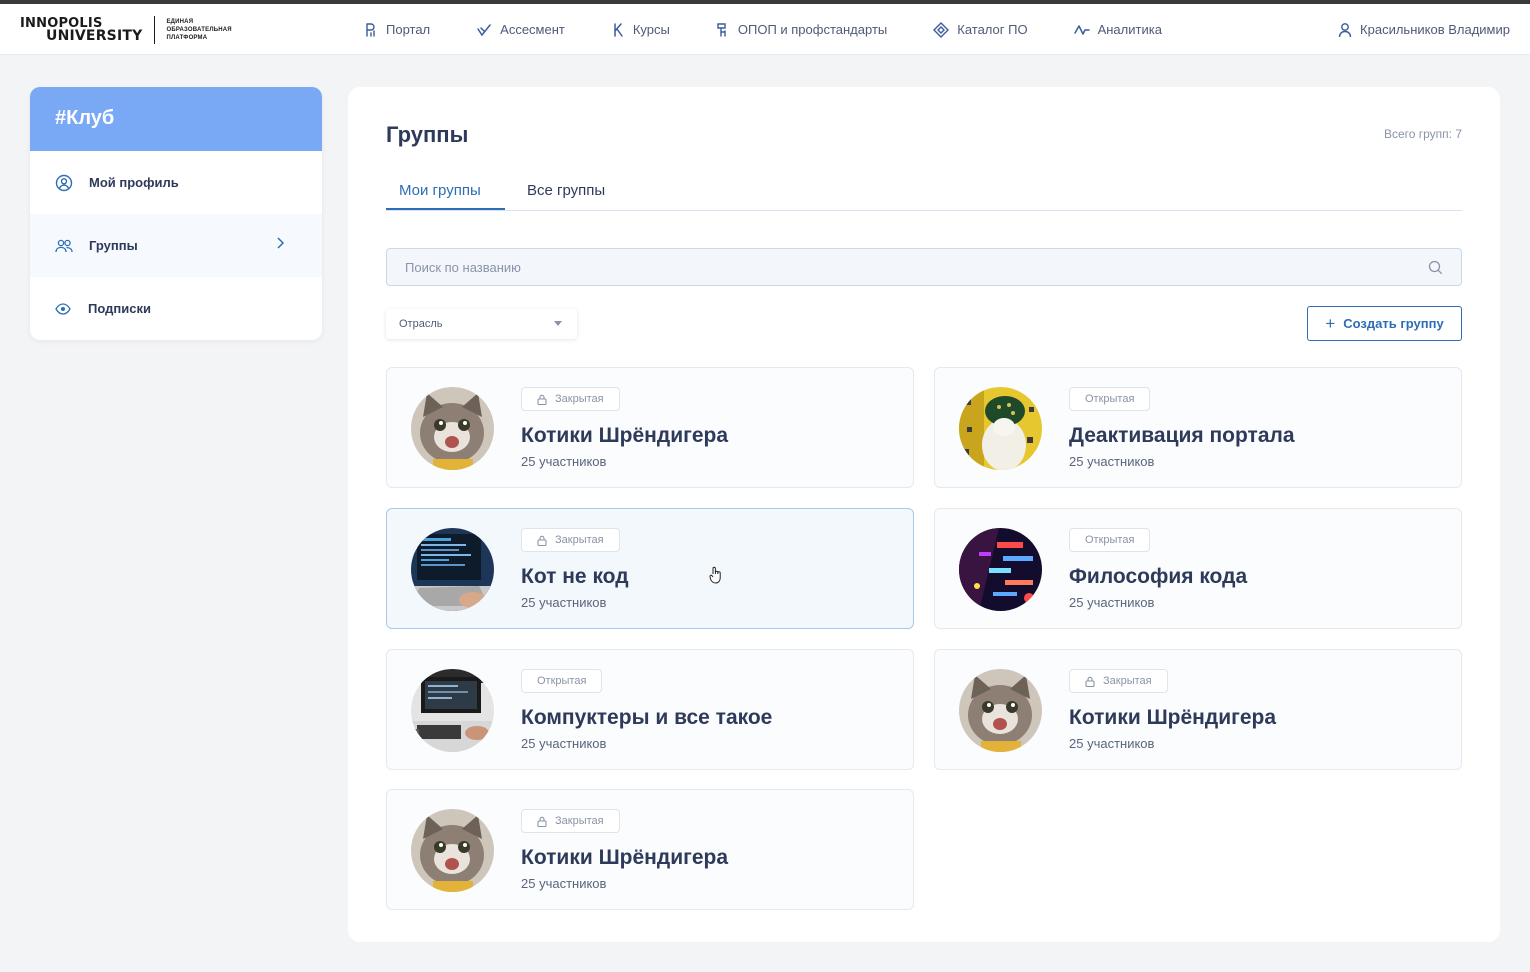 This screenshot has width=1530, height=972. Describe the element at coordinates (1182, 435) in the screenshot. I see `group-title: Деактивация портала` at that location.